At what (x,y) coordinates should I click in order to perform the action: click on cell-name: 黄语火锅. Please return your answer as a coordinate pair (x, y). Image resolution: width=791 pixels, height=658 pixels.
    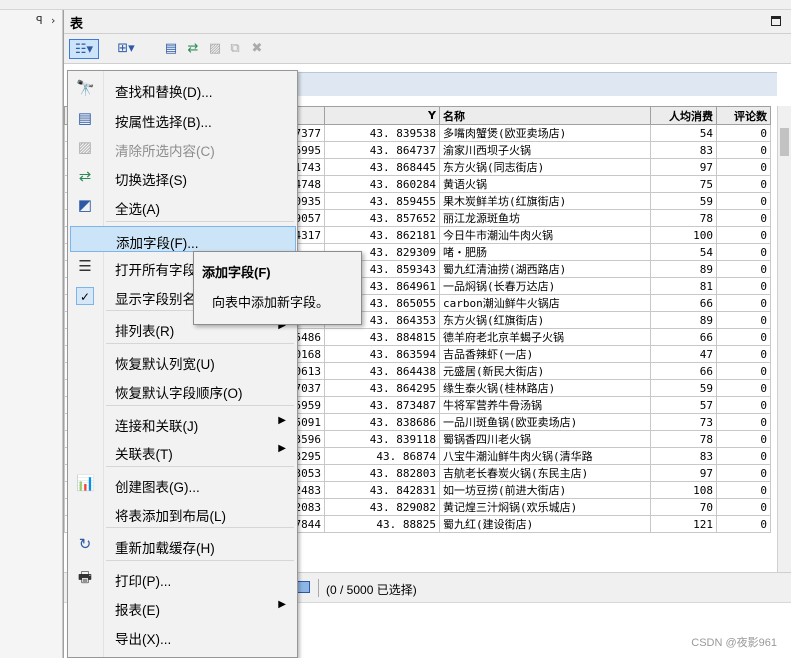
    Looking at the image, I should click on (545, 184).